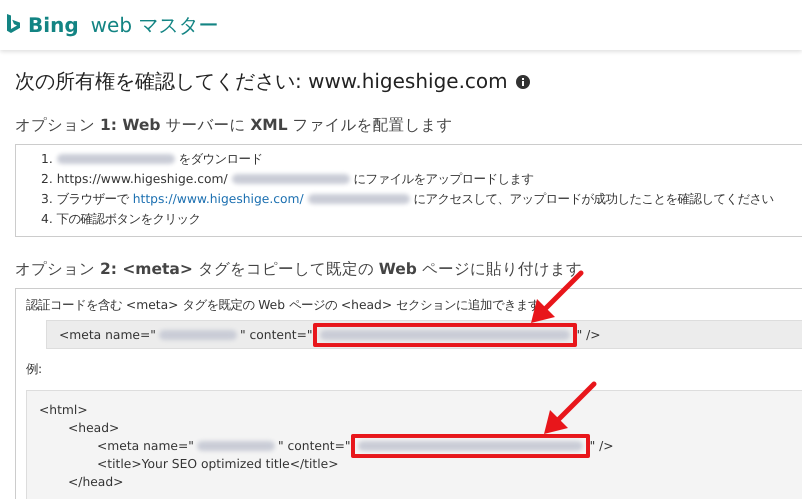  I want to click on brand-name: Bing, so click(53, 25).